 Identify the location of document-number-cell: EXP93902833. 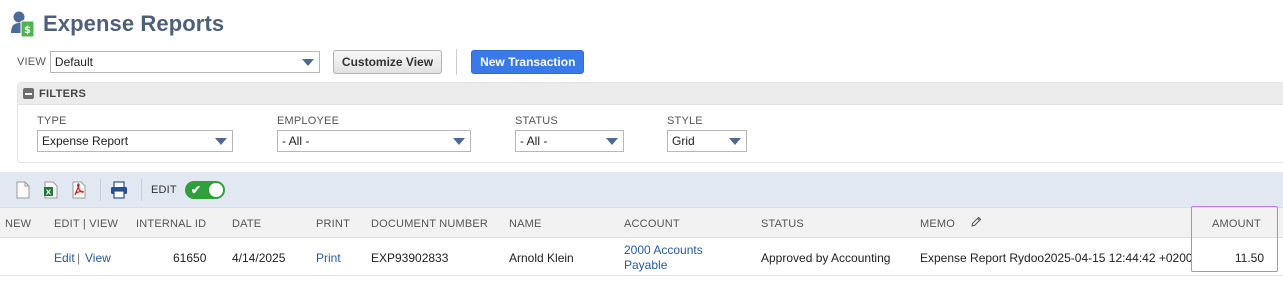
(410, 258).